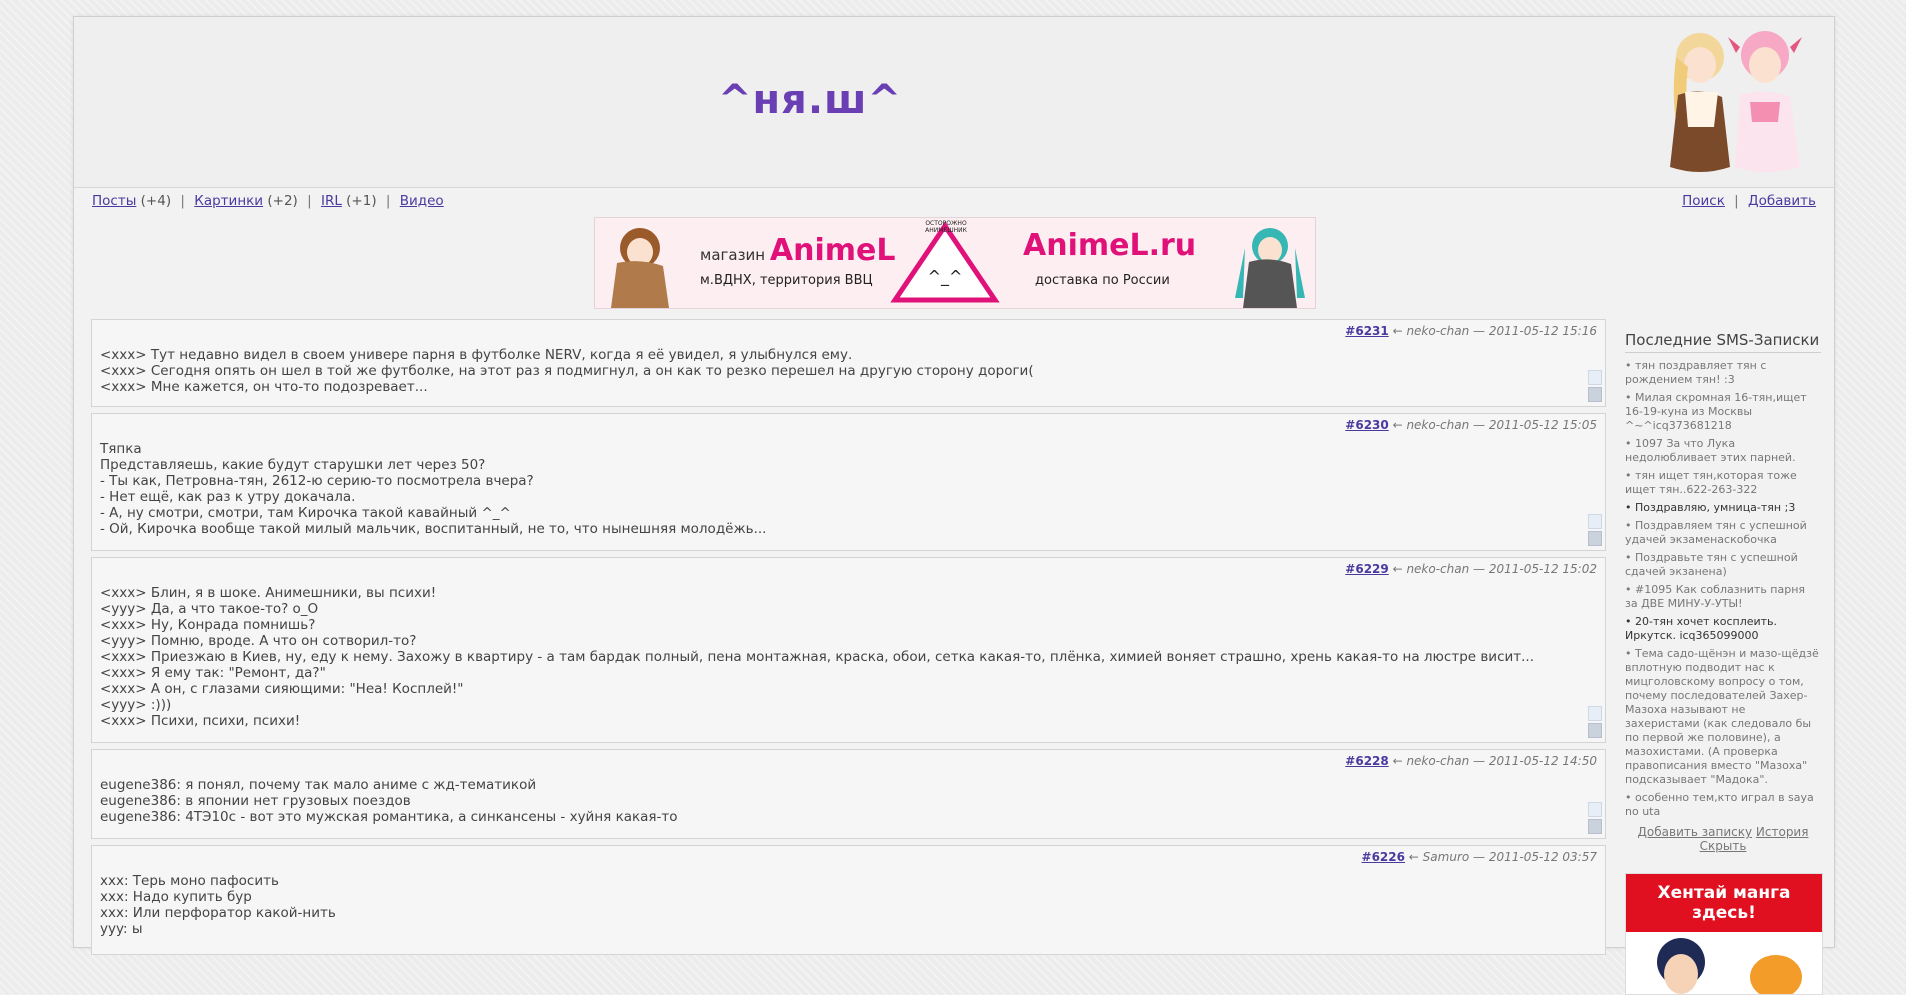 The image size is (1906, 995). Describe the element at coordinates (1366, 761) in the screenshot. I see `post-id-link: #6228` at that location.